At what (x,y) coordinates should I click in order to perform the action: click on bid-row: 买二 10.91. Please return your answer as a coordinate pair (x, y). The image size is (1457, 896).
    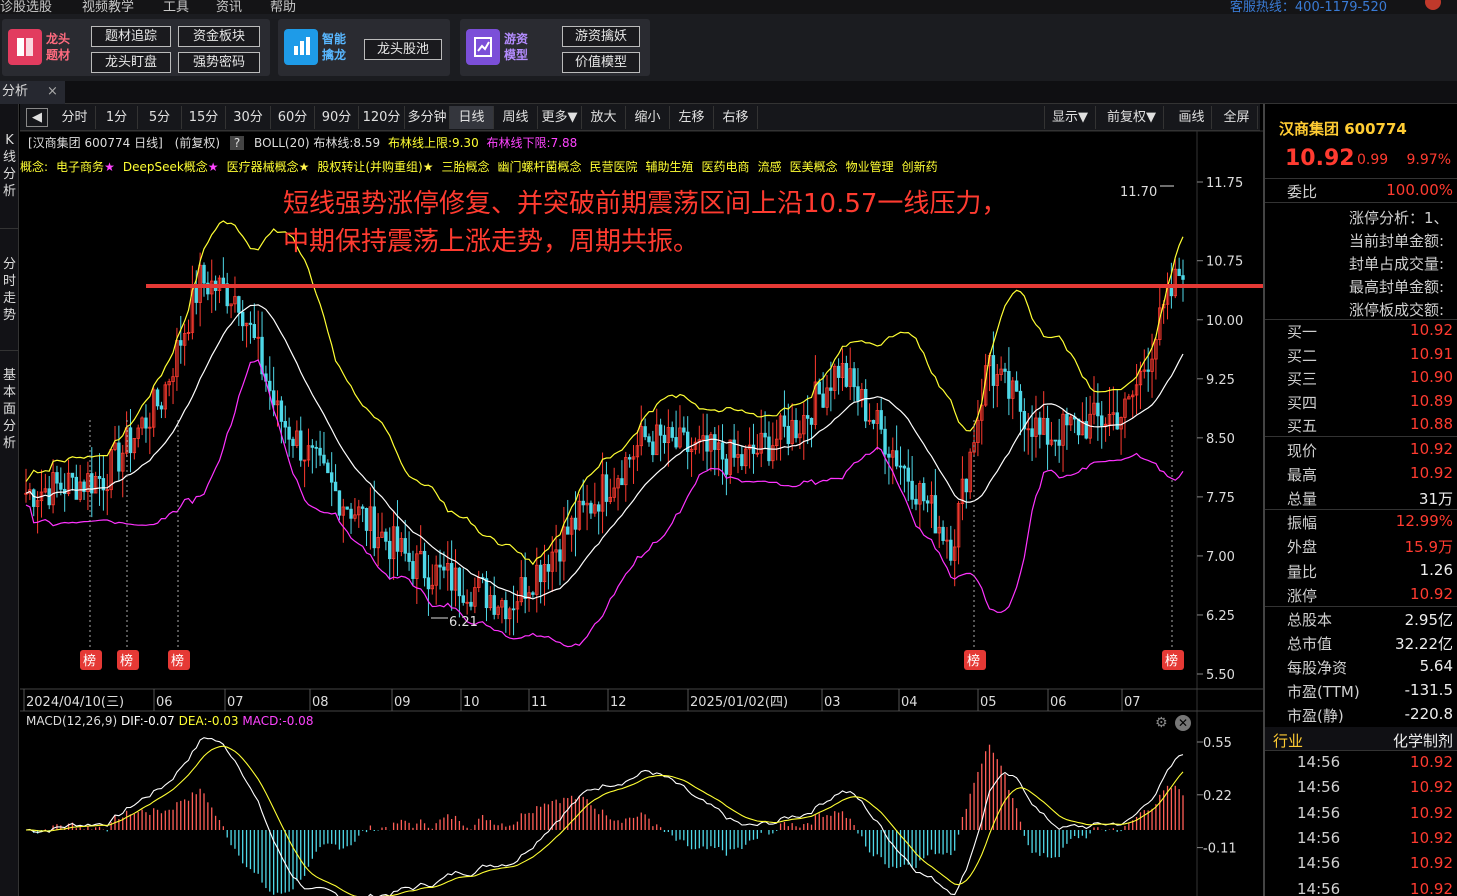
    Looking at the image, I should click on (1361, 354).